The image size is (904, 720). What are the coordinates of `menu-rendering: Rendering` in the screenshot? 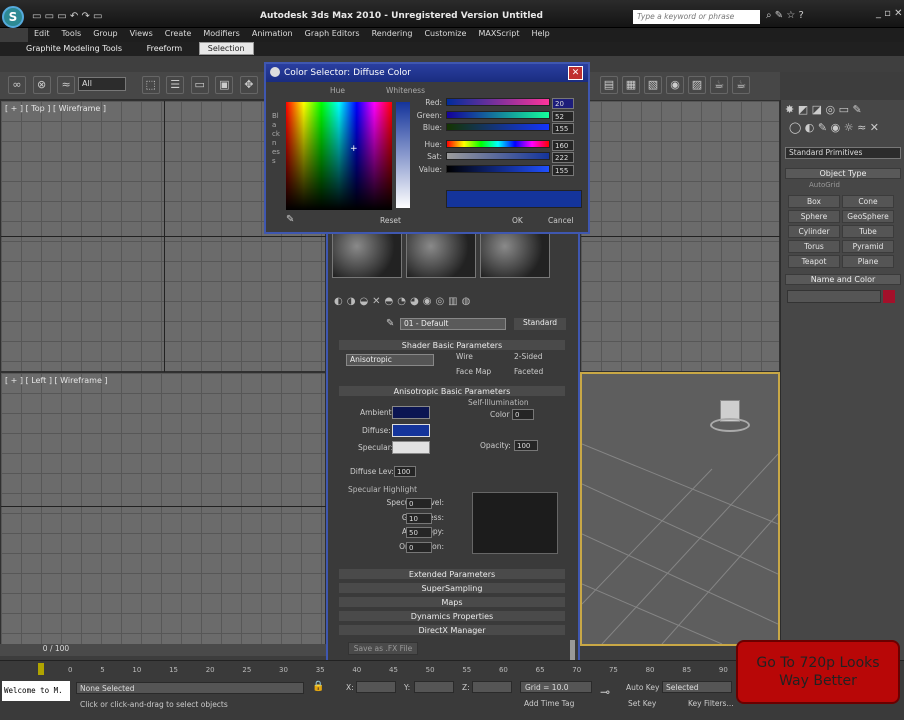 It's located at (392, 33).